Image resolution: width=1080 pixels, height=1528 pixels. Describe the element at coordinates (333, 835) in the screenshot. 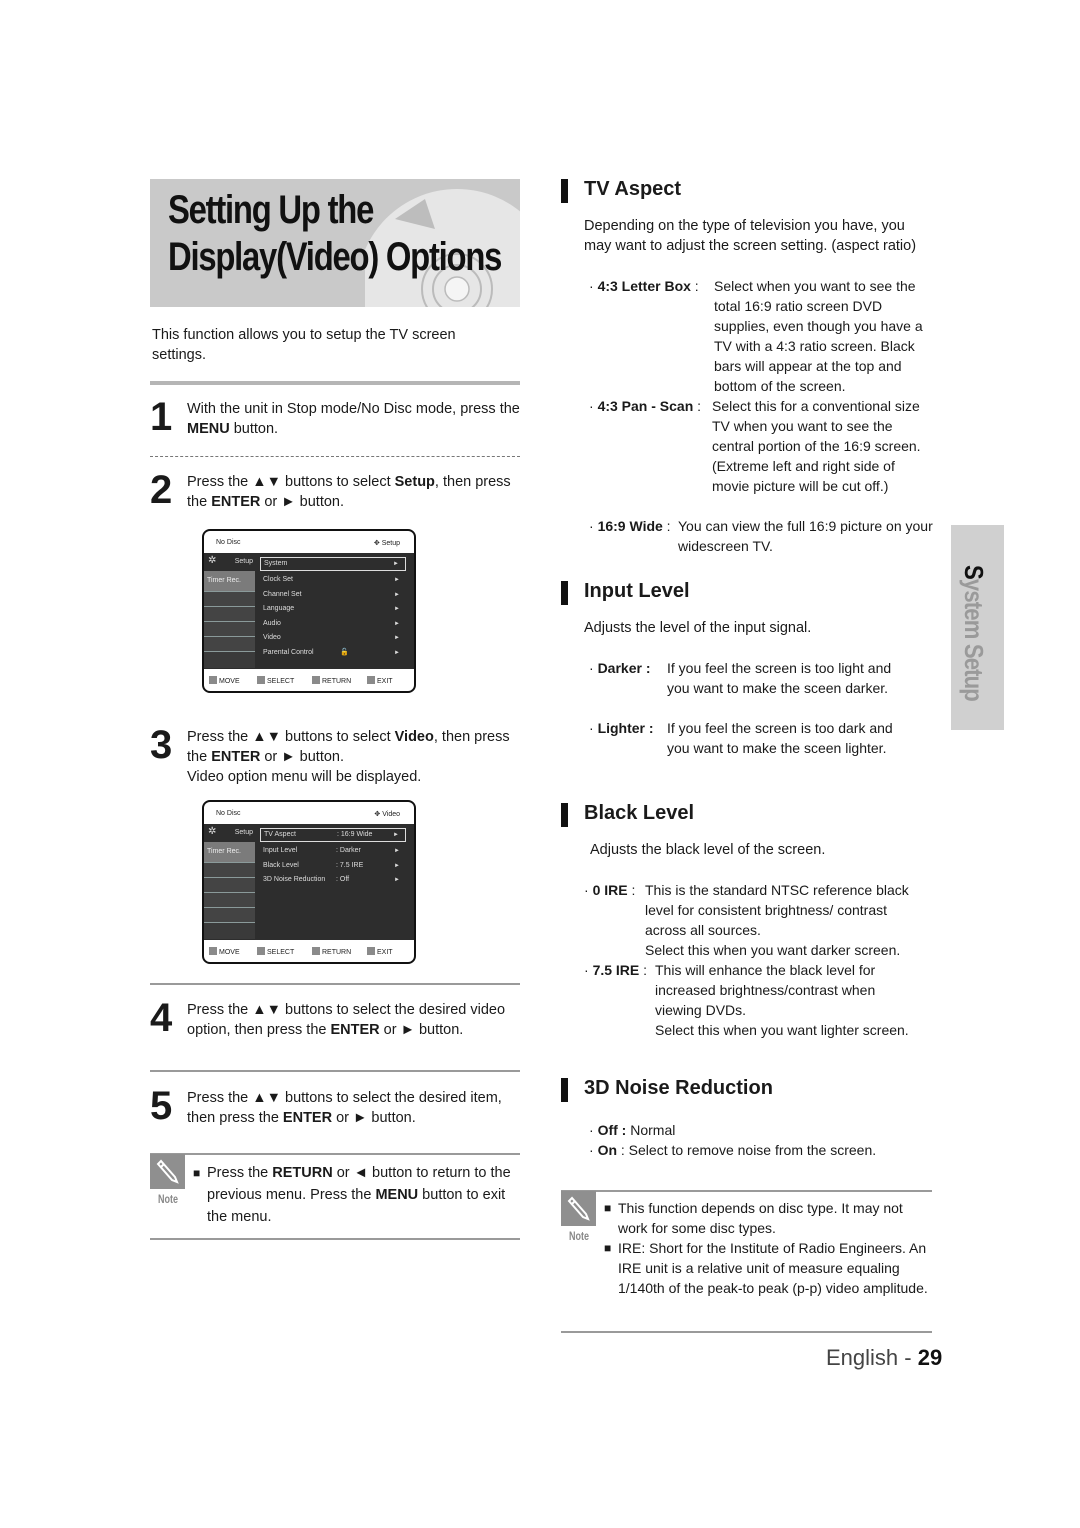

I see `menu-item-tv-aspect: TV Aspect: 16:9 Wide ►` at that location.